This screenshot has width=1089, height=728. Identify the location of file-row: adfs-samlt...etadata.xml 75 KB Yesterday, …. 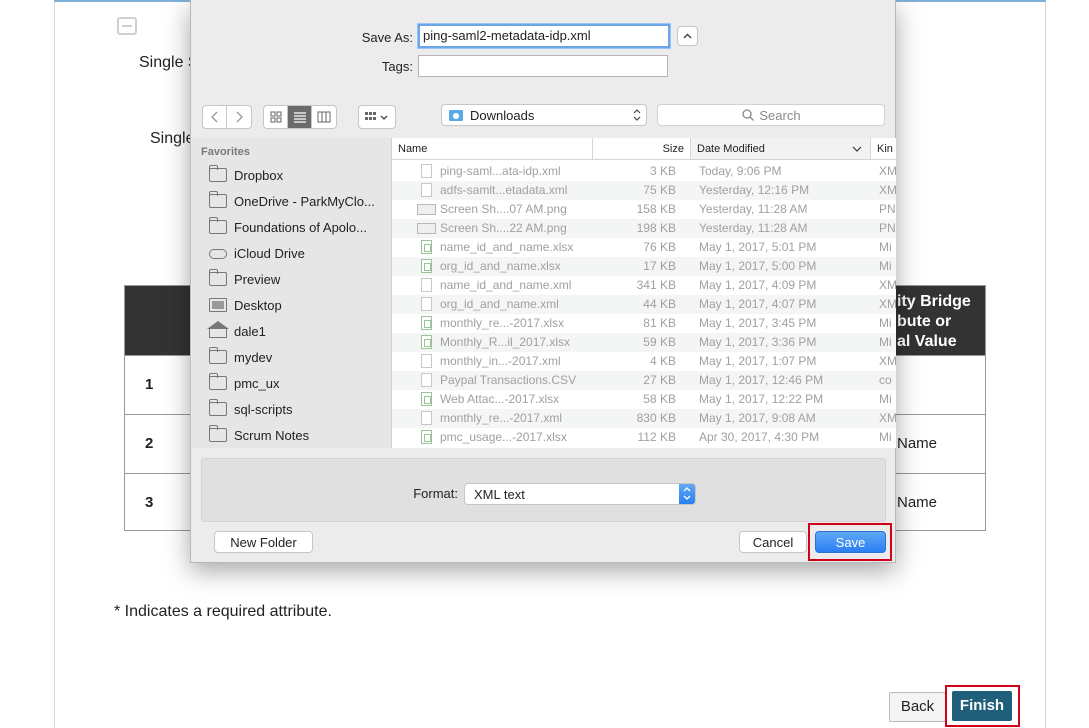
(644, 190).